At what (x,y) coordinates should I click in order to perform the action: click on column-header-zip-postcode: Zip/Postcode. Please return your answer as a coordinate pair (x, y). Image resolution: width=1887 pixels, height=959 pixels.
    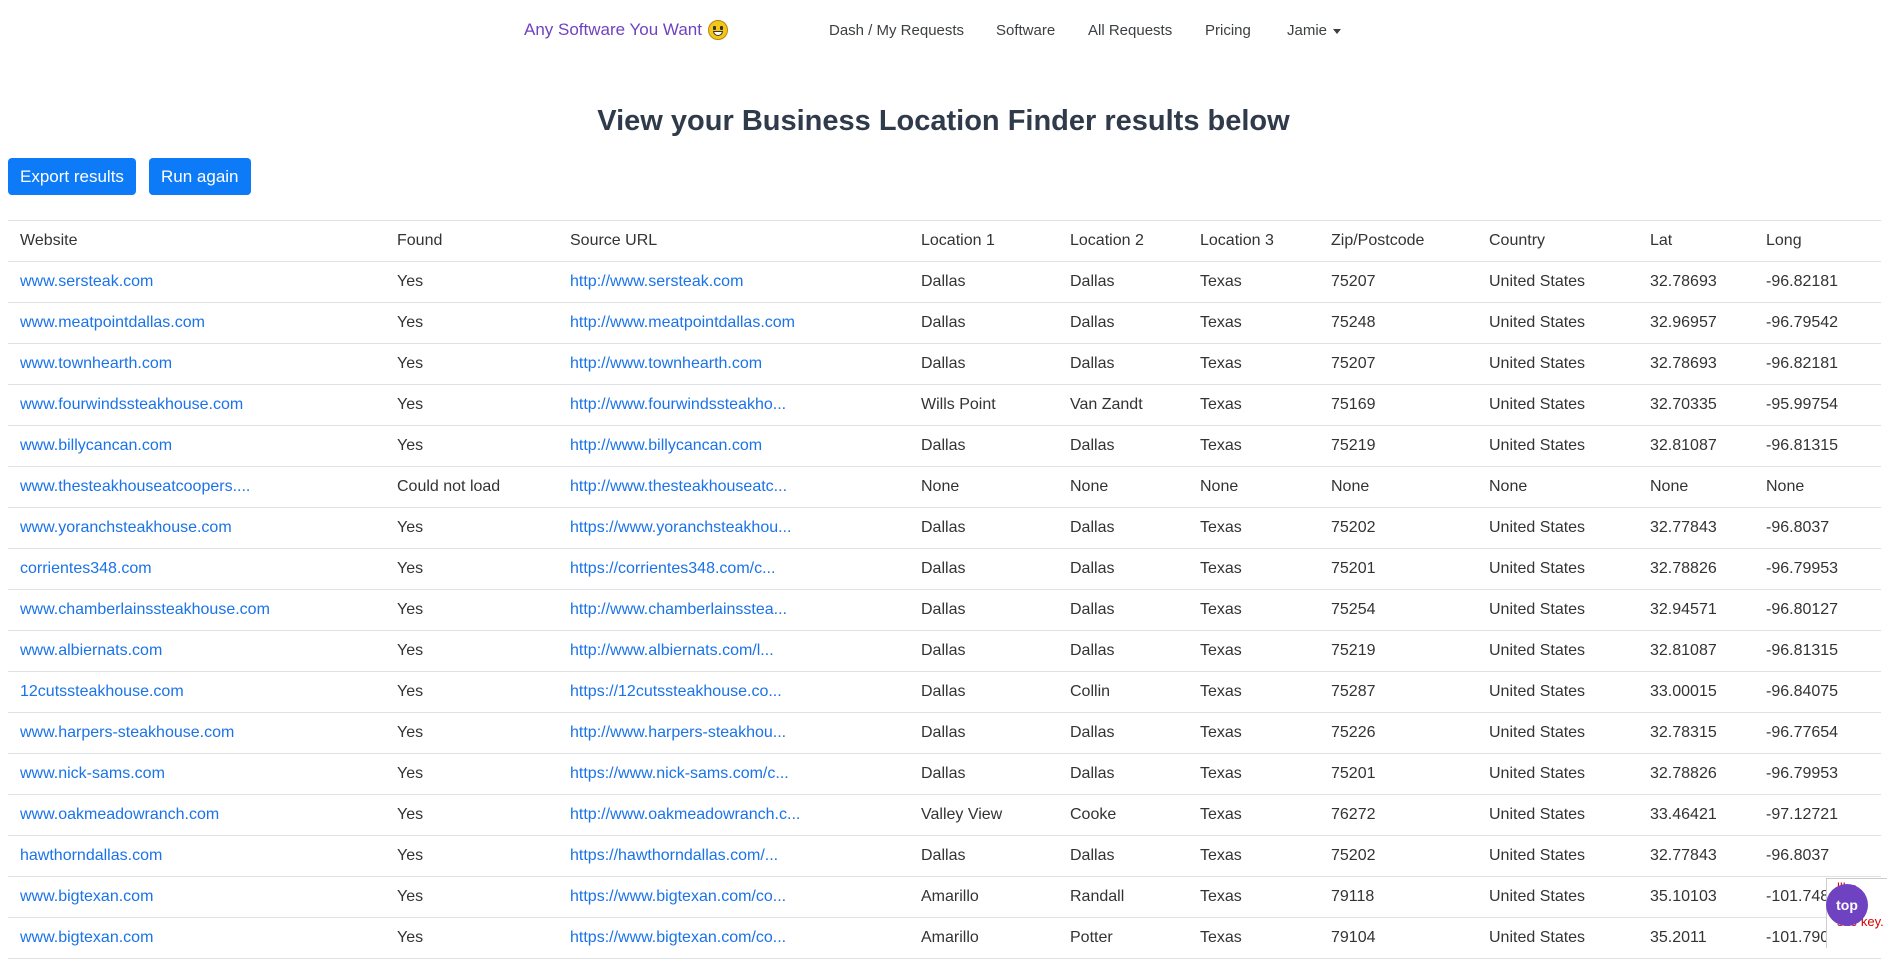
    Looking at the image, I should click on (1398, 241).